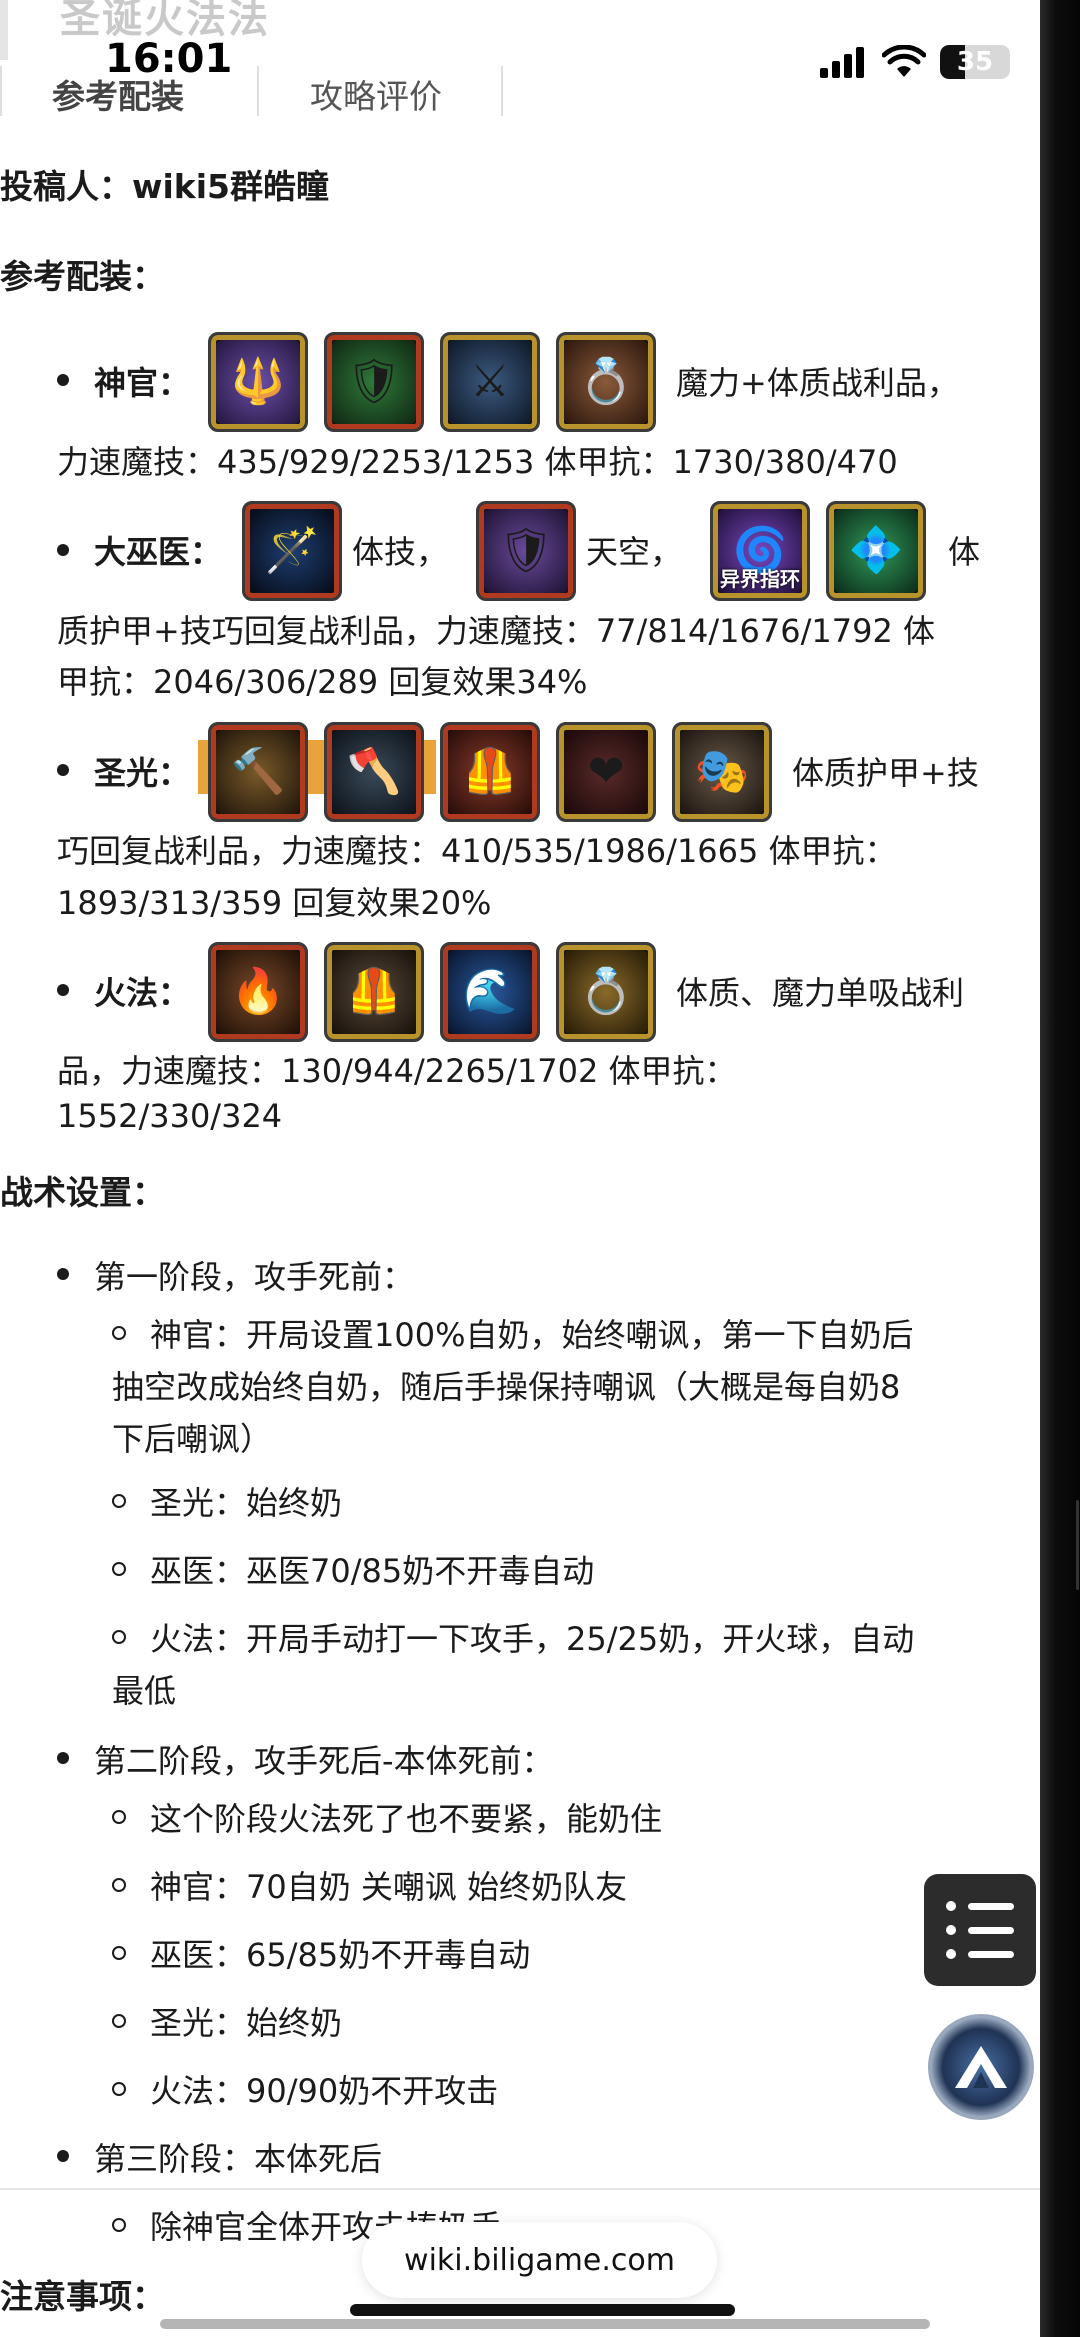  I want to click on phase2-item: 这个阶段火法死了也不要紧，能奶住, so click(406, 1819).